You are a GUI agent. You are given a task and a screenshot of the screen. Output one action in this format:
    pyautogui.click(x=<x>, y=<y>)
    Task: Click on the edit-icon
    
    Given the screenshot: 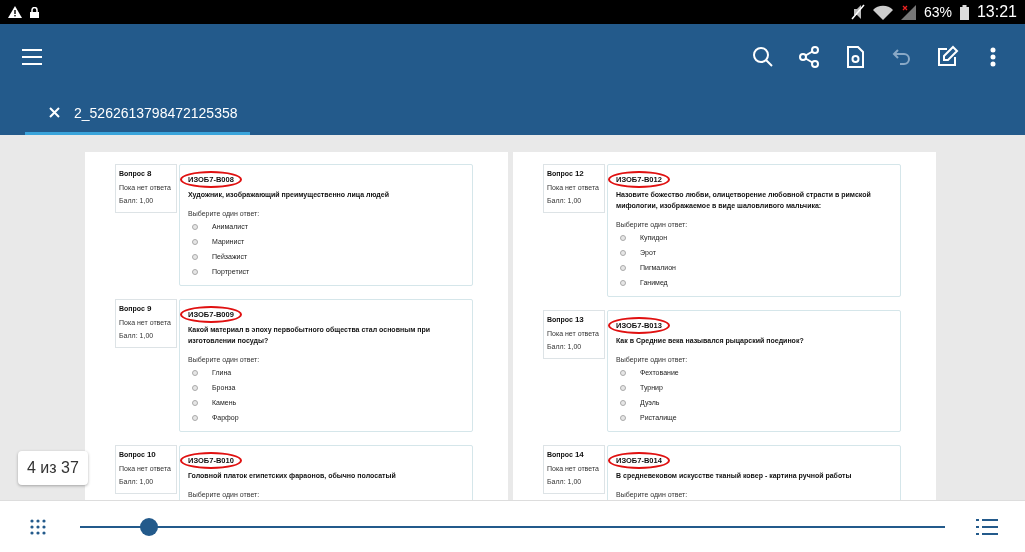 What is the action you would take?
    pyautogui.click(x=947, y=57)
    